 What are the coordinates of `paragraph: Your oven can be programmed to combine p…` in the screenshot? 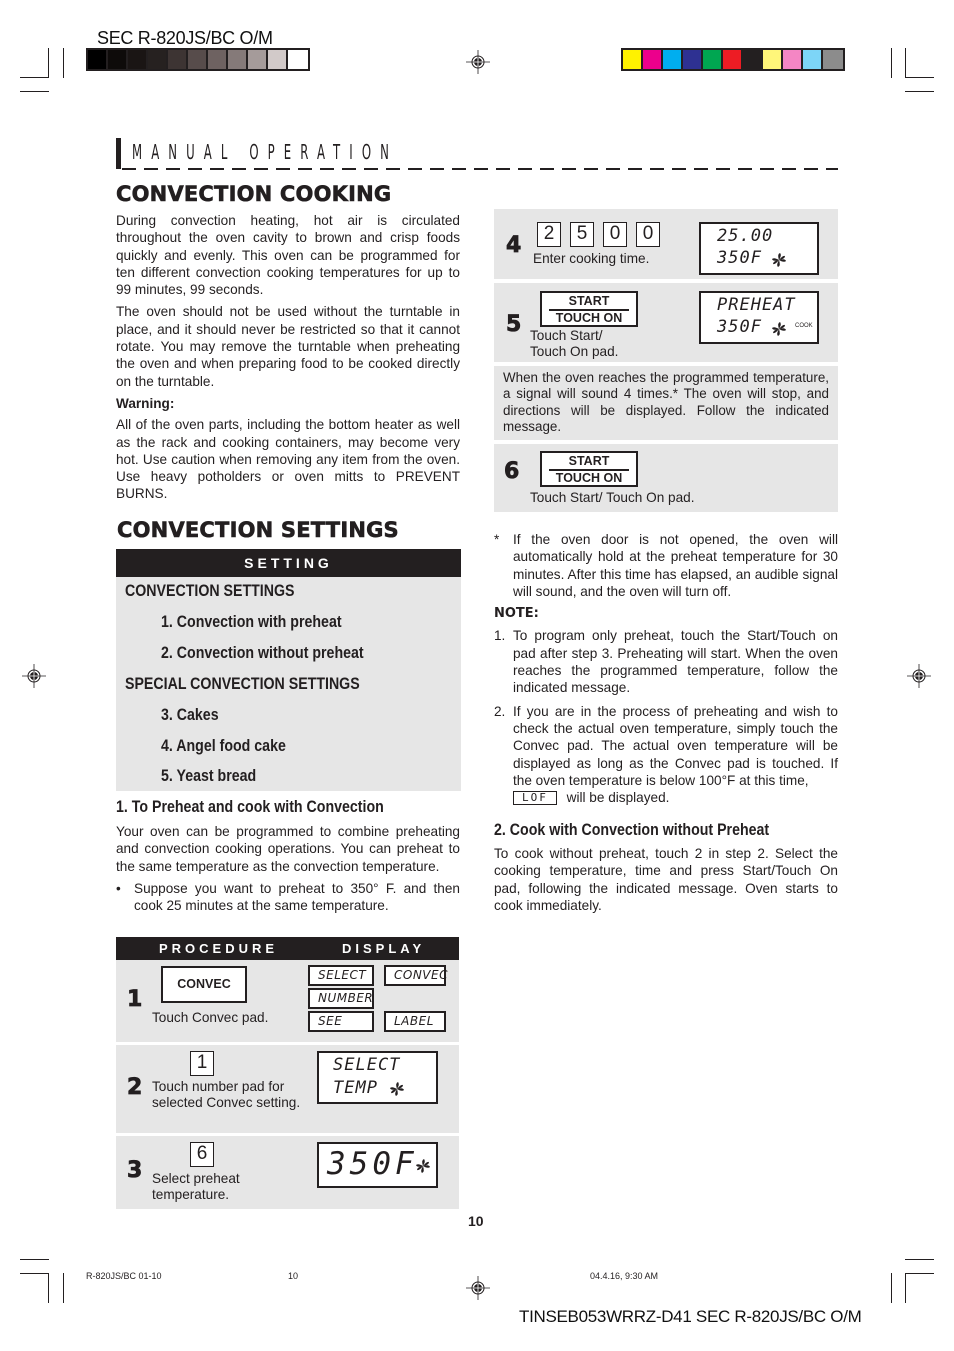 It's located at (288, 849).